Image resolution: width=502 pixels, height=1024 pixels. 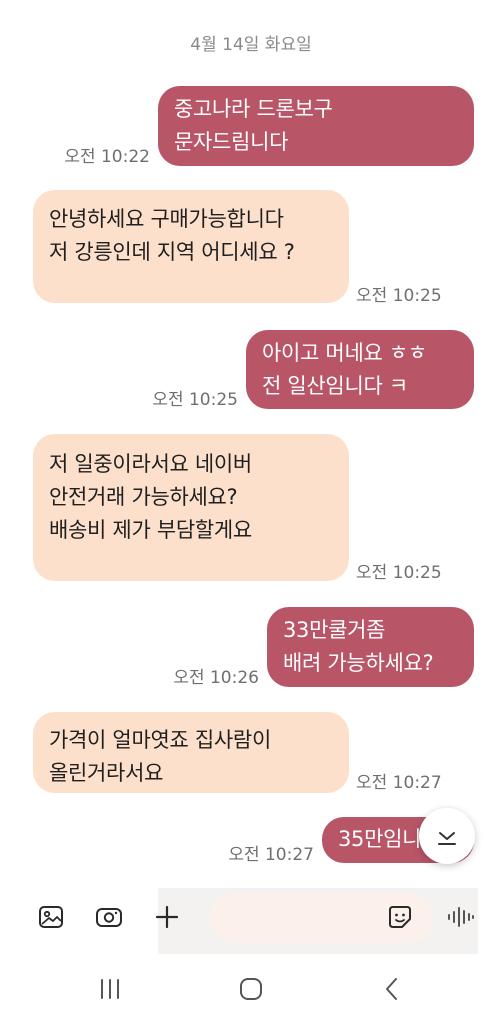 I want to click on add-attachment-button, so click(x=167, y=917).